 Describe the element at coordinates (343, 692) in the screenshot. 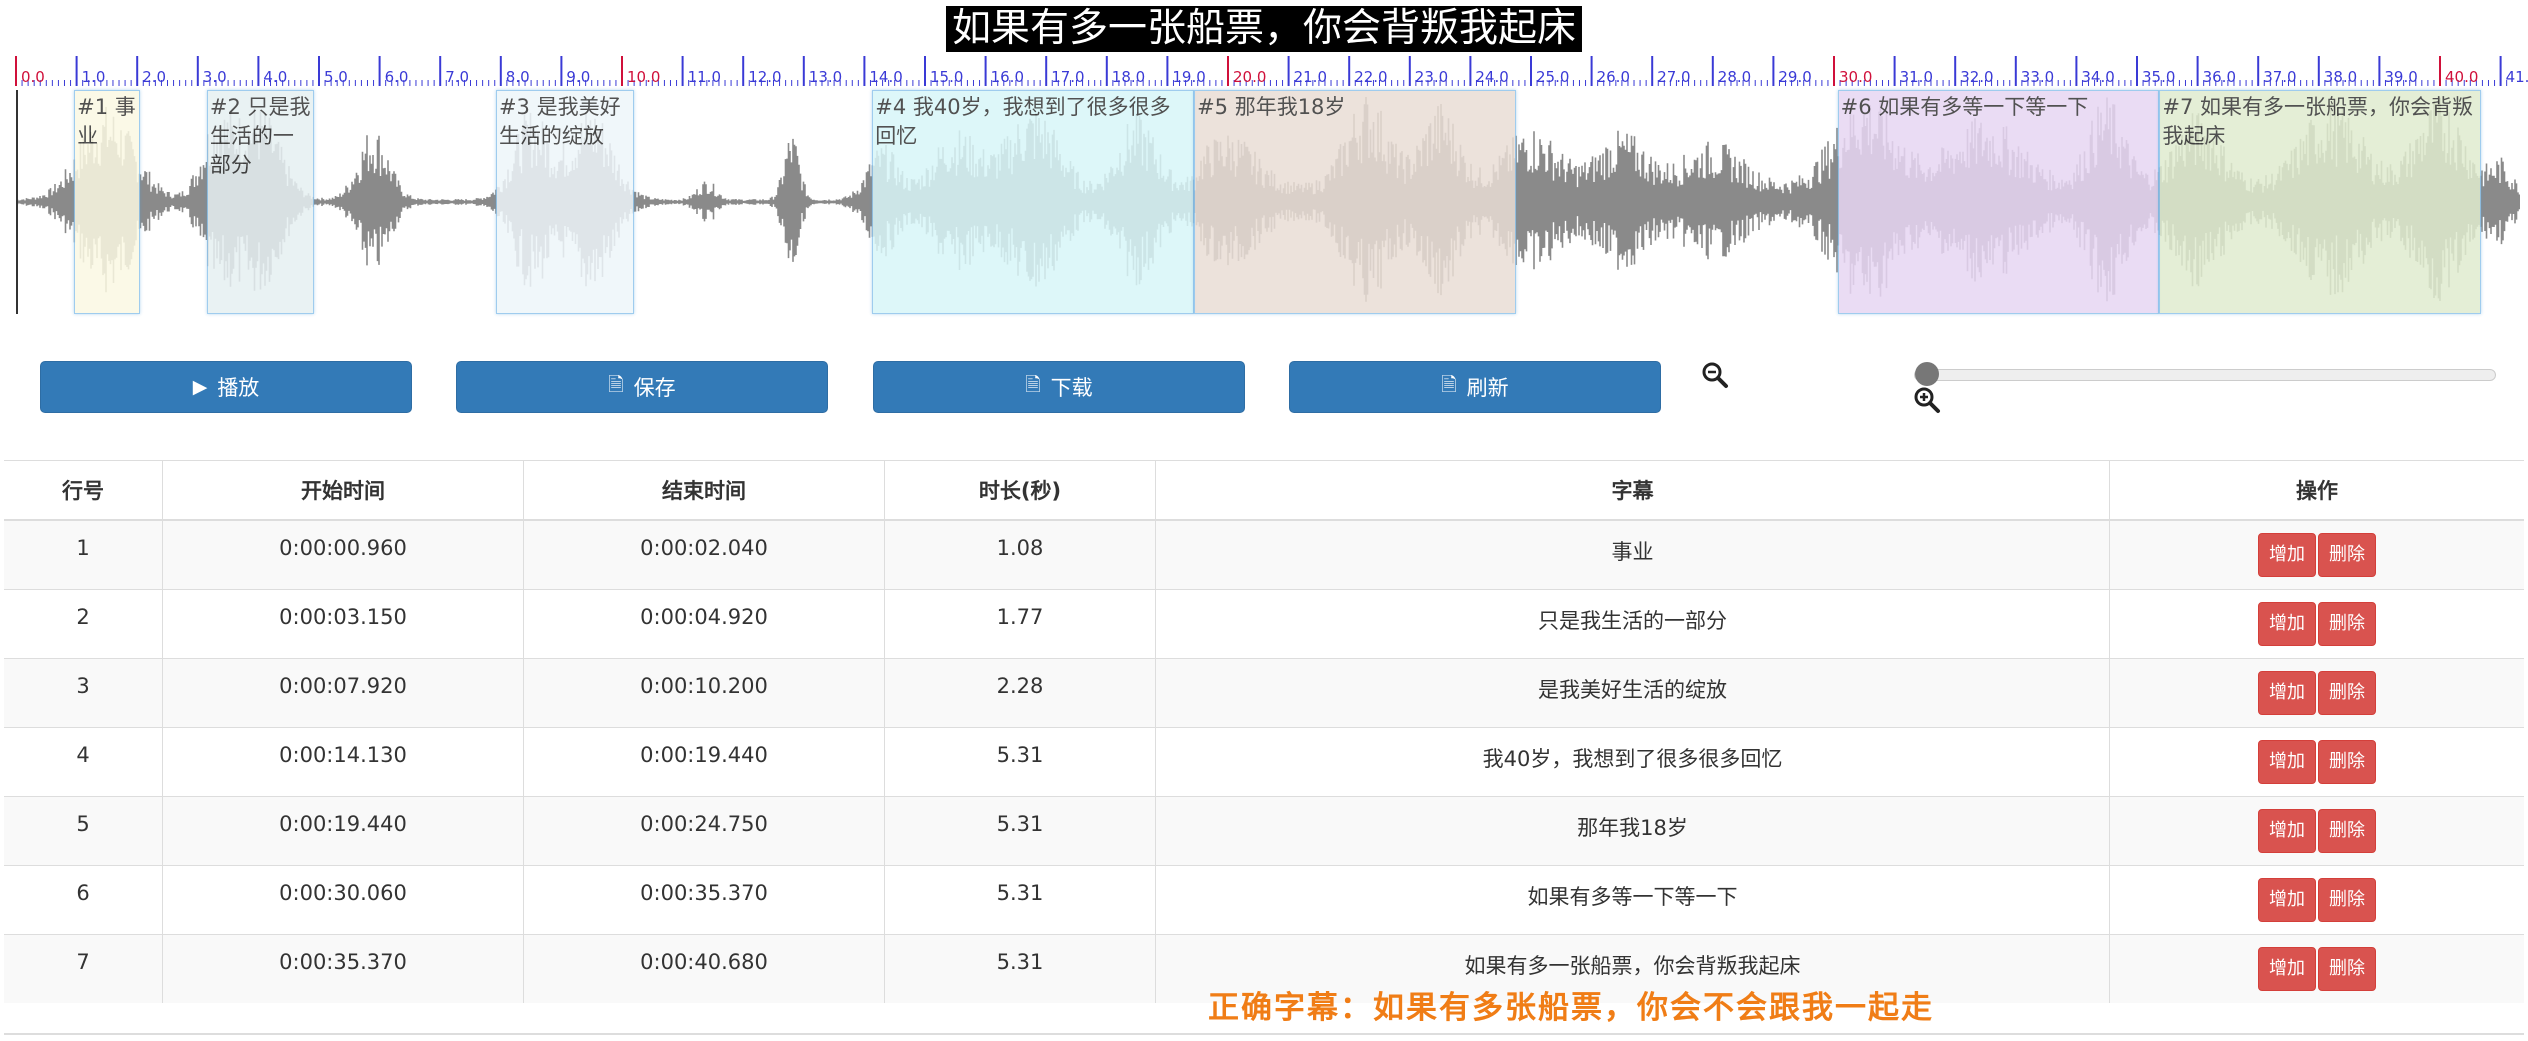

I see `cell-start-time: 0:00:07.920` at that location.